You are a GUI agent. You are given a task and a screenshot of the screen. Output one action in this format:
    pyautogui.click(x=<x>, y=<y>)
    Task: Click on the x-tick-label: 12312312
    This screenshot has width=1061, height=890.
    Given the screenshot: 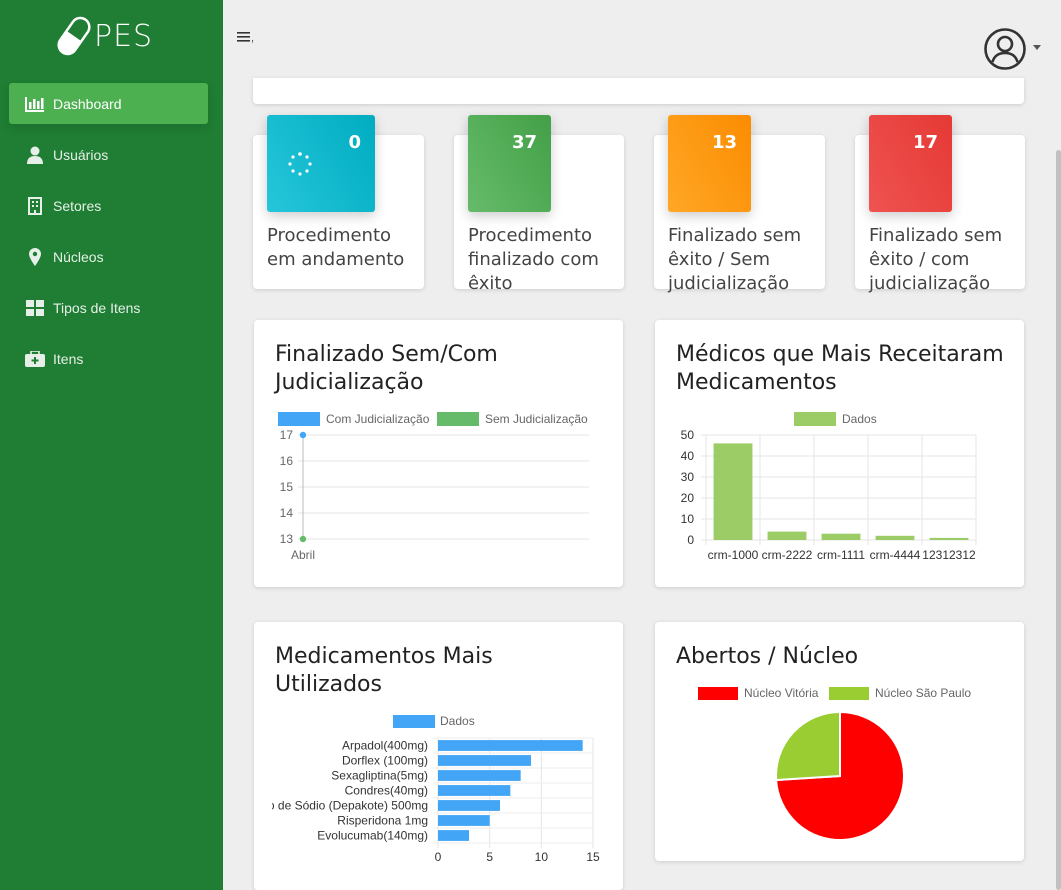 What is the action you would take?
    pyautogui.click(x=949, y=555)
    